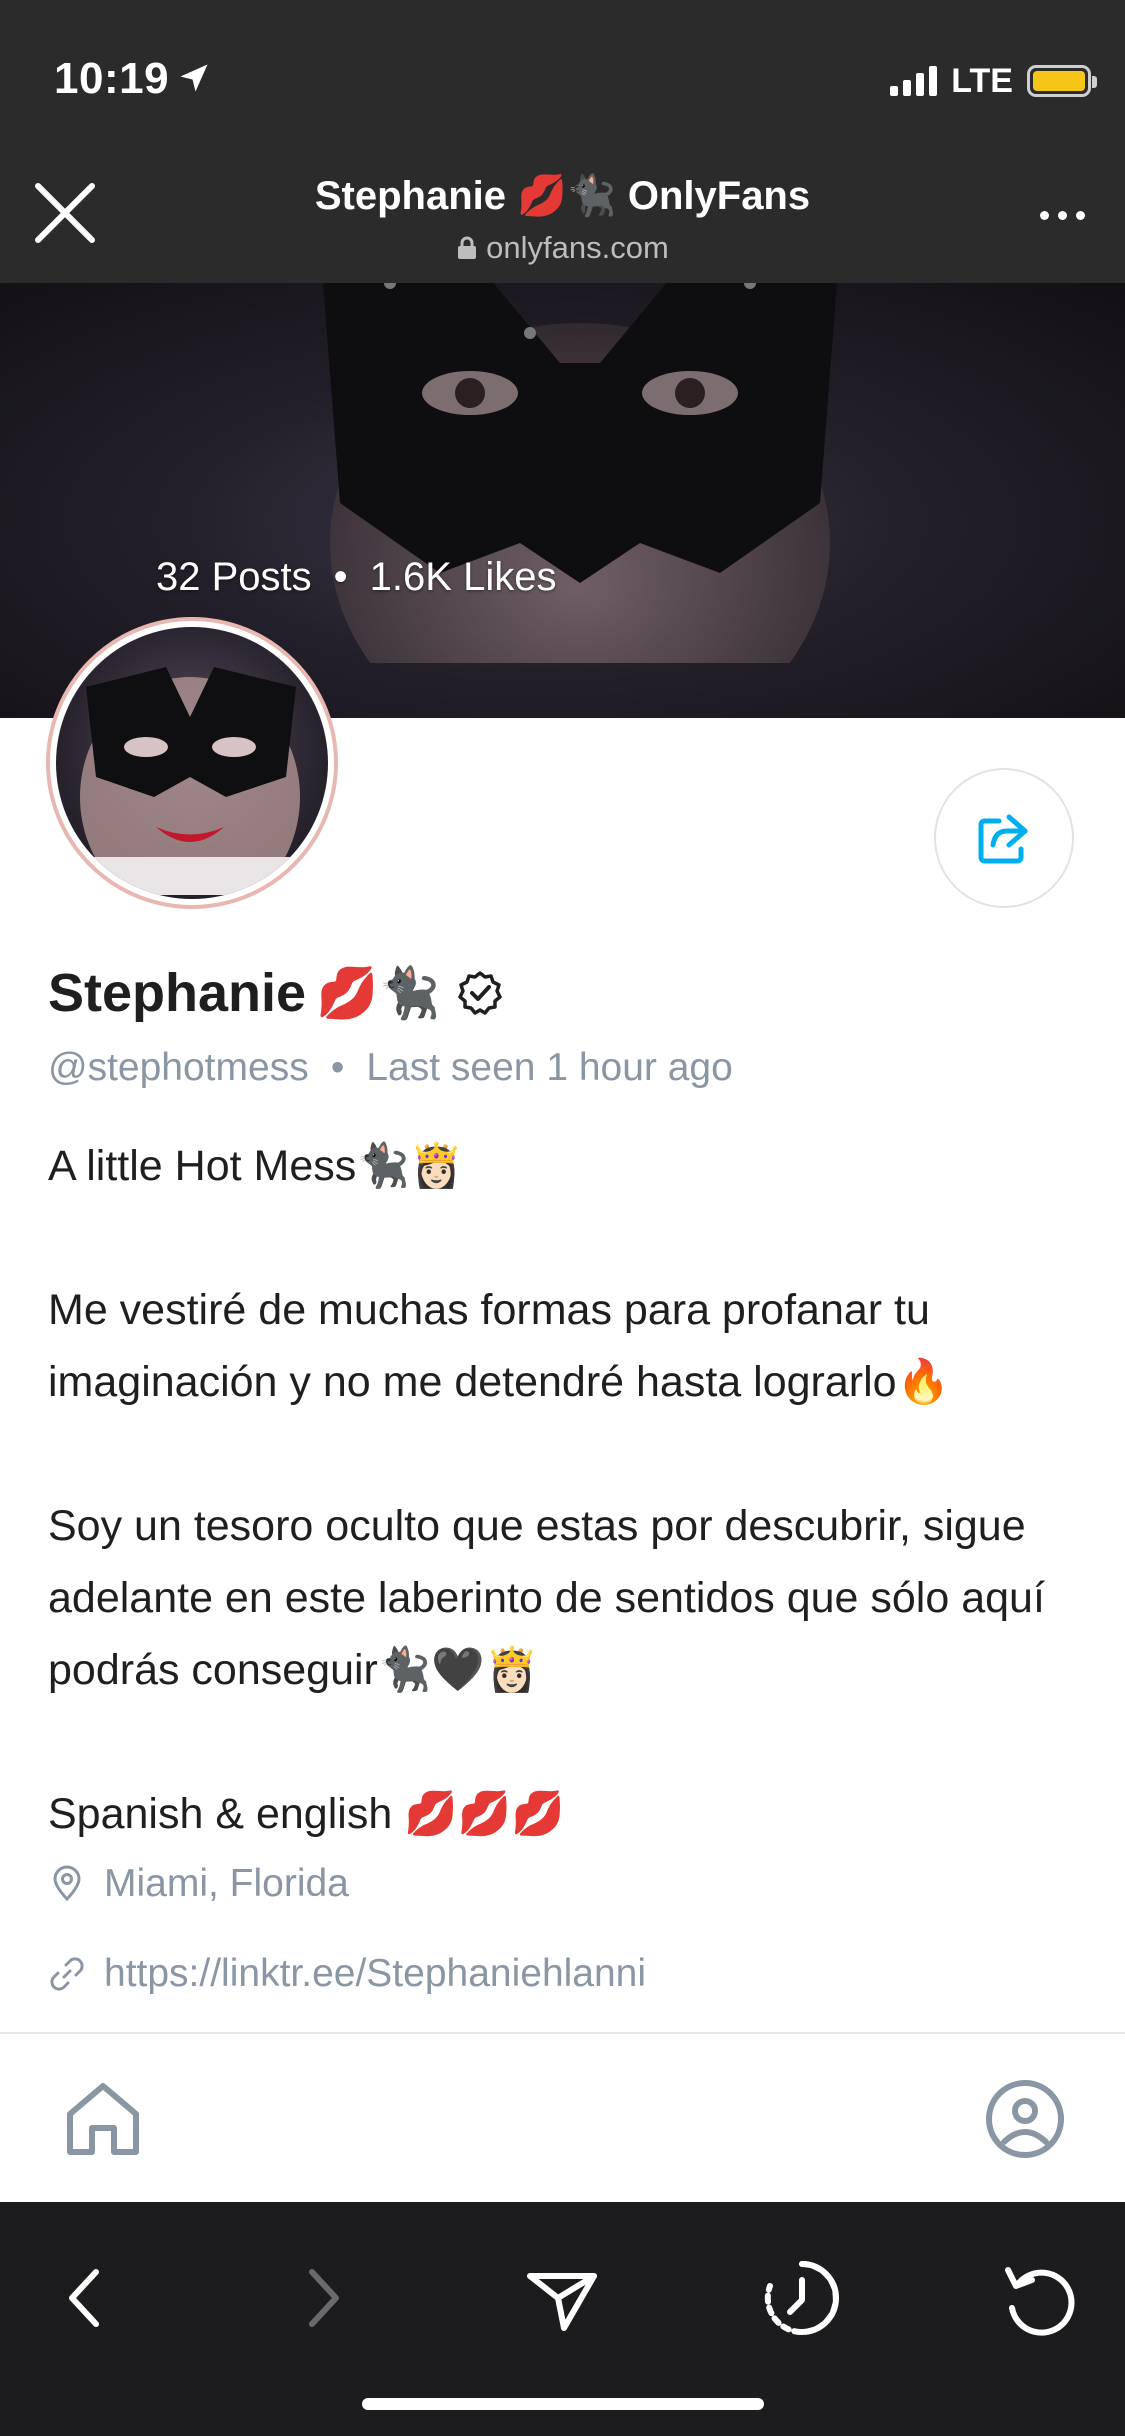  What do you see at coordinates (378, 992) in the screenshot?
I see `profile-name-emoji: 💋🐈‍⬛` at bounding box center [378, 992].